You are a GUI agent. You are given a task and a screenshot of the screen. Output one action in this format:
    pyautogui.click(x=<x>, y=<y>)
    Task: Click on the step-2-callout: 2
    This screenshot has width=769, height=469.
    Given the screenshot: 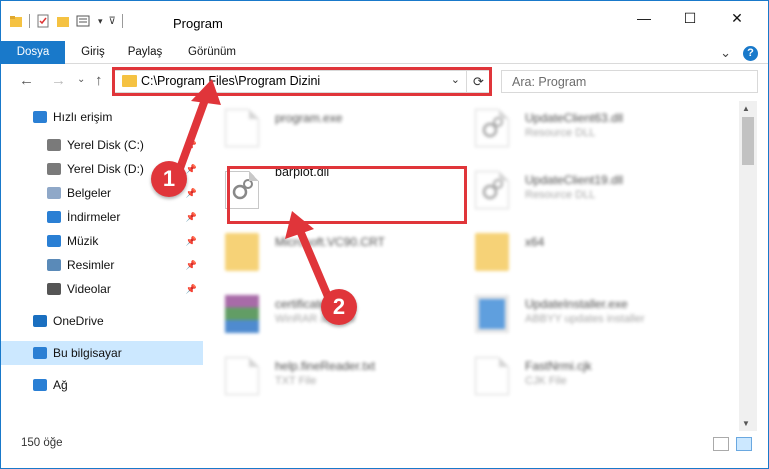 What is the action you would take?
    pyautogui.click(x=339, y=307)
    